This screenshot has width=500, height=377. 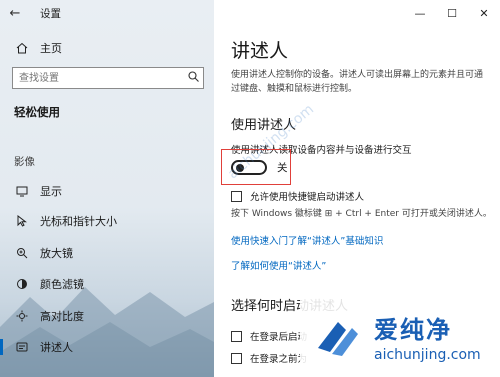 What do you see at coordinates (307, 197) in the screenshot?
I see `shortcut-checkbox-label: 允许使用快捷键启动讲述人` at bounding box center [307, 197].